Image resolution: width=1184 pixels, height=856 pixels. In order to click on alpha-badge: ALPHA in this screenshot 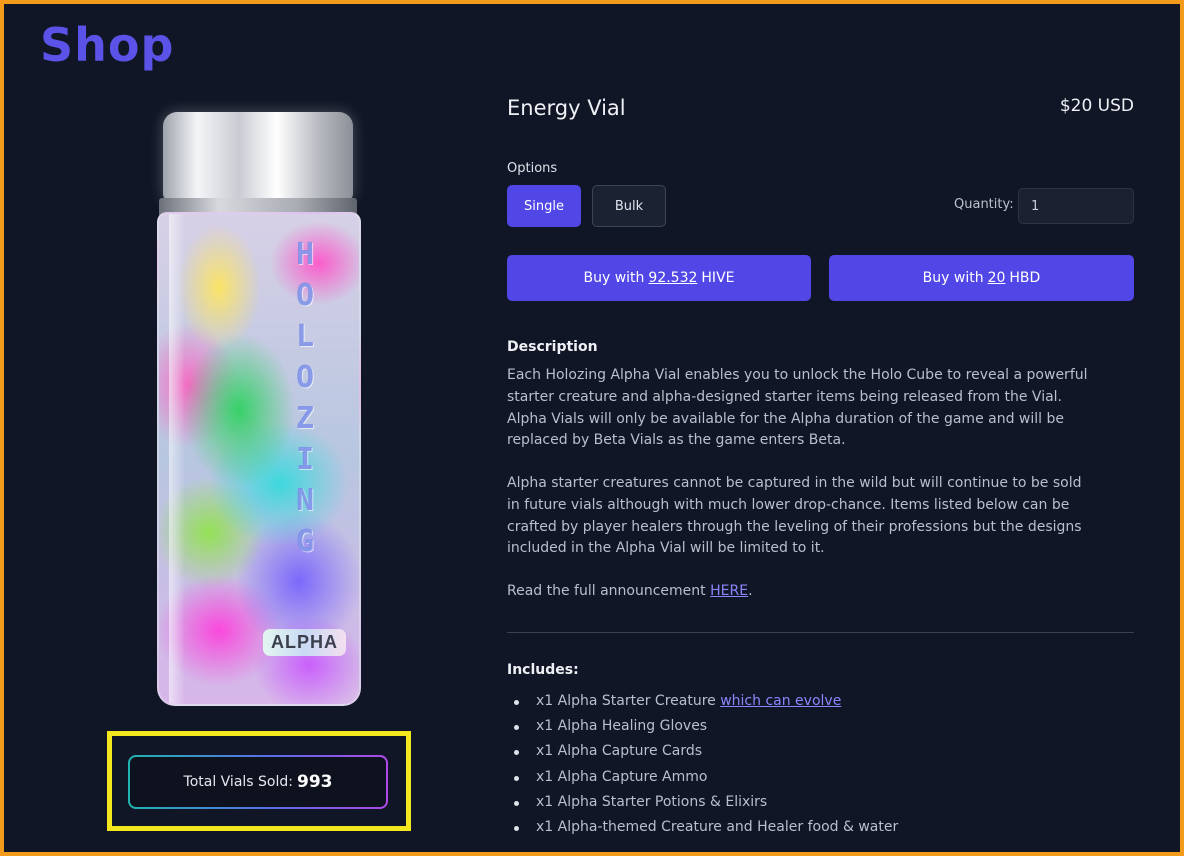, I will do `click(304, 642)`.